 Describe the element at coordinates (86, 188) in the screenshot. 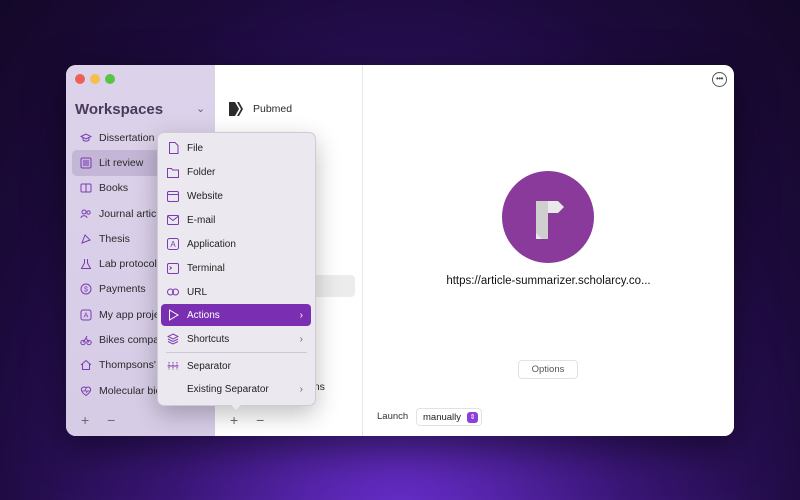

I see `books-icon` at that location.